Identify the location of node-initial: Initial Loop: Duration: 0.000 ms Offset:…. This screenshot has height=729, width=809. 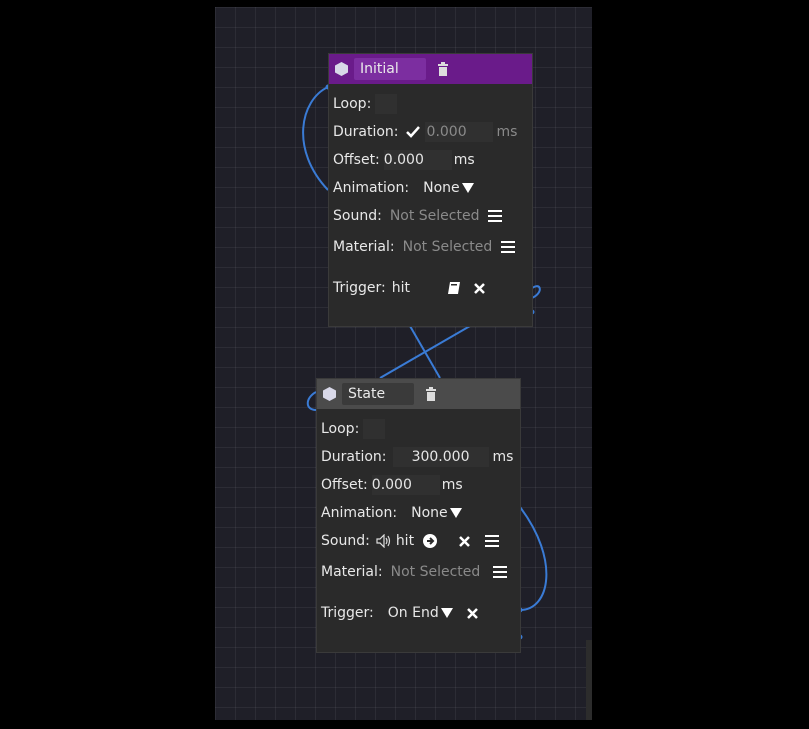
(430, 190).